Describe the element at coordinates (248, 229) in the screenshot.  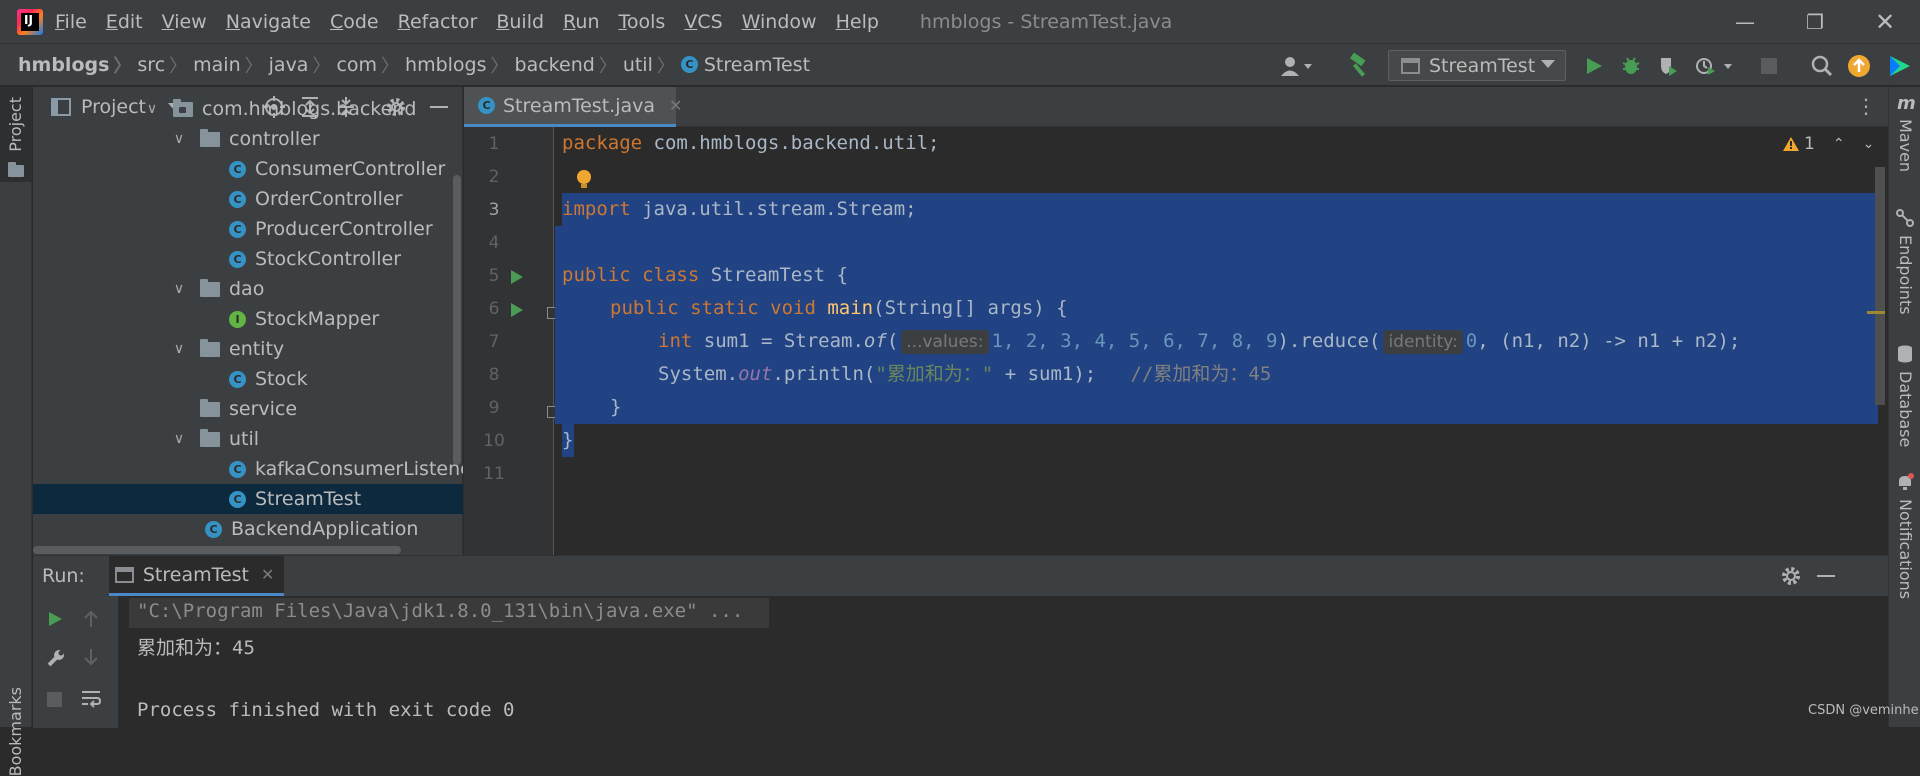
I see `tree-item: C ProducerController` at that location.